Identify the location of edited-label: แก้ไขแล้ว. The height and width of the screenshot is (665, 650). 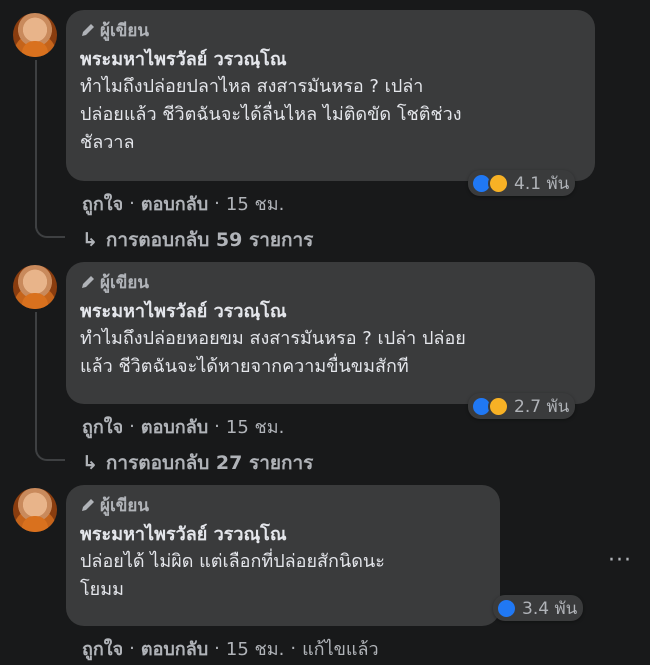
(340, 649).